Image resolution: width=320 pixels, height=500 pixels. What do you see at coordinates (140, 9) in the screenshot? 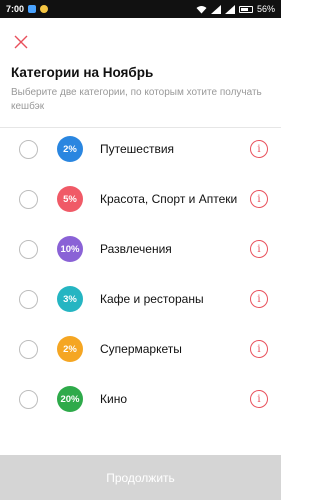
I see `status-bar: 7:00 56%` at bounding box center [140, 9].